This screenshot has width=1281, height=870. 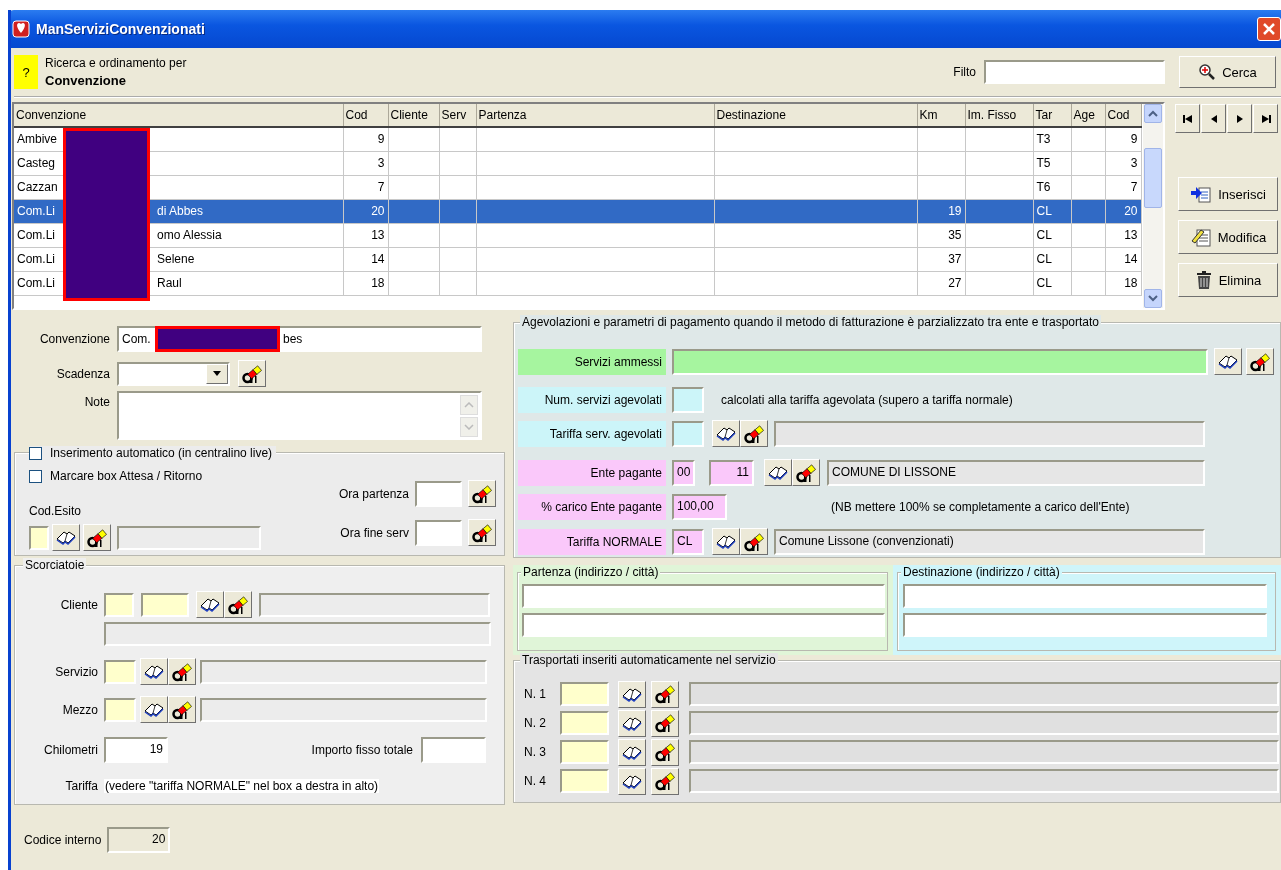 I want to click on column-header: Partenza, so click(x=595, y=115).